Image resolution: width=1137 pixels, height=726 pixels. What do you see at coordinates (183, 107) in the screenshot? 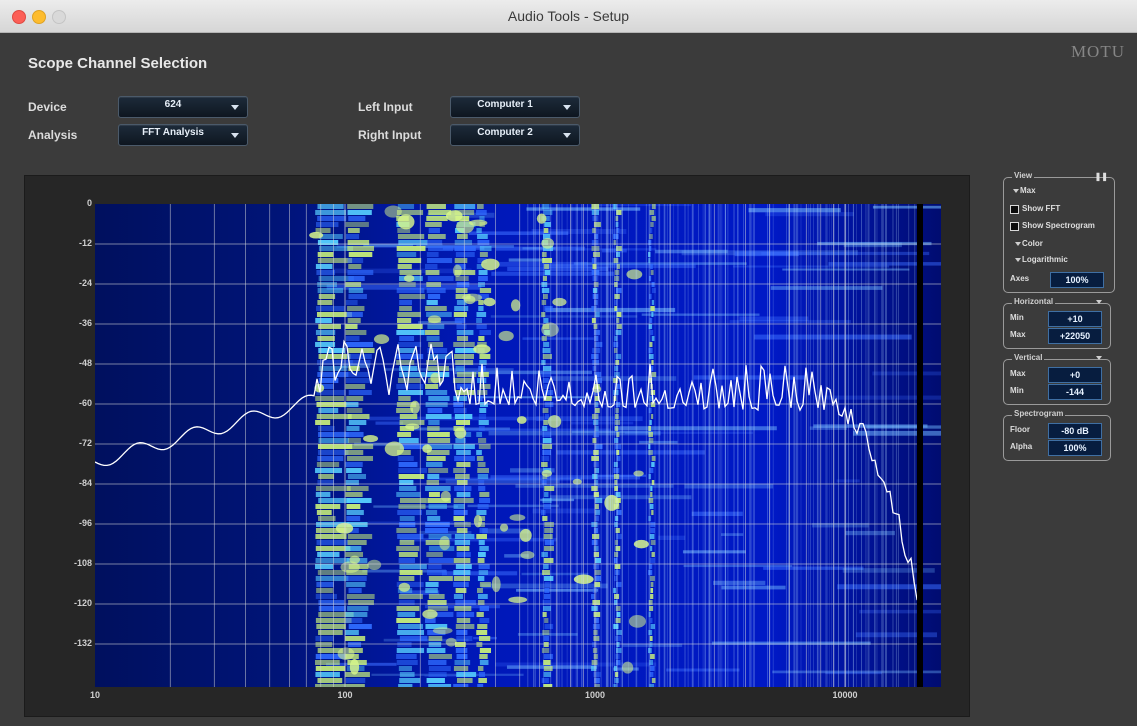
I see `device-dropdown: 624` at bounding box center [183, 107].